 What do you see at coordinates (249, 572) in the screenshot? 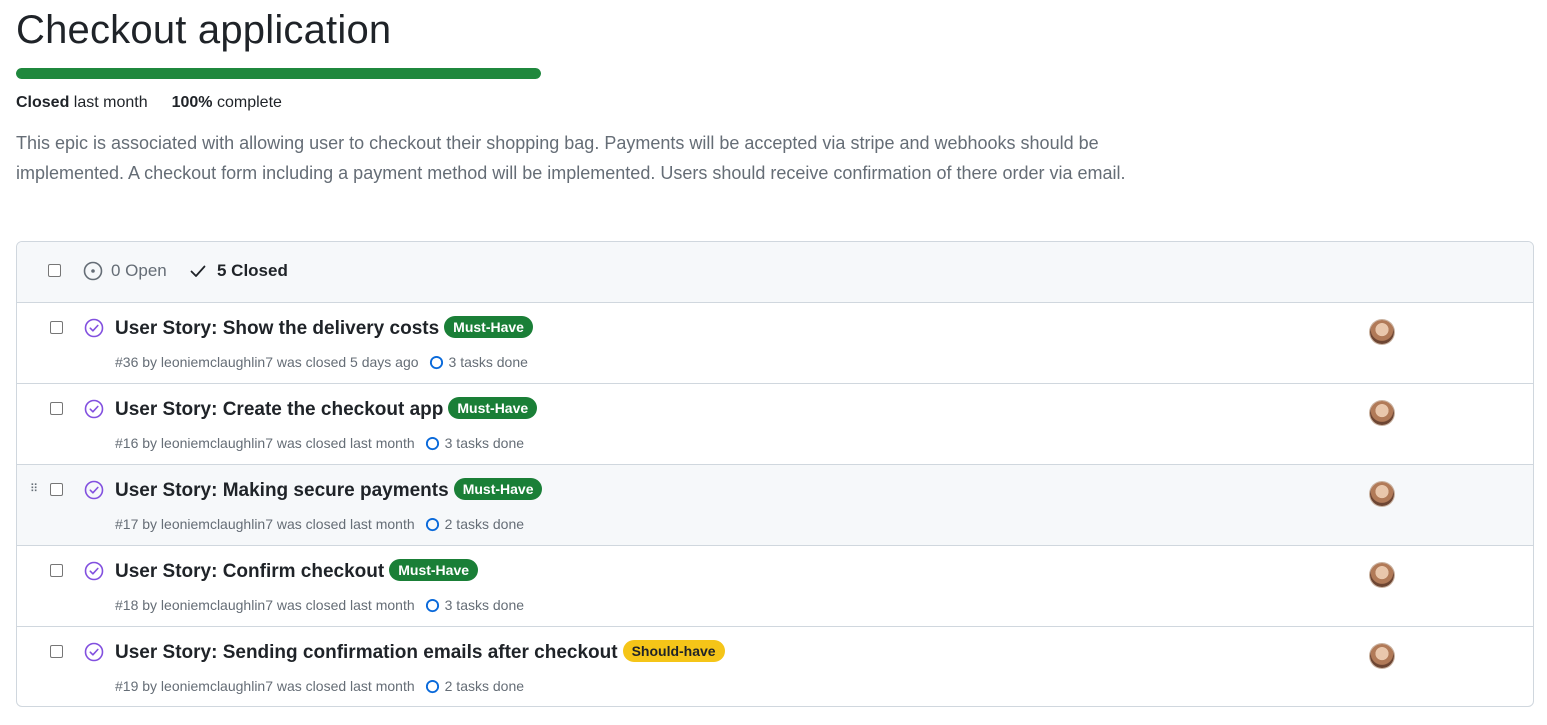
I see `issue-title-link: User Story: Confirm checkout` at bounding box center [249, 572].